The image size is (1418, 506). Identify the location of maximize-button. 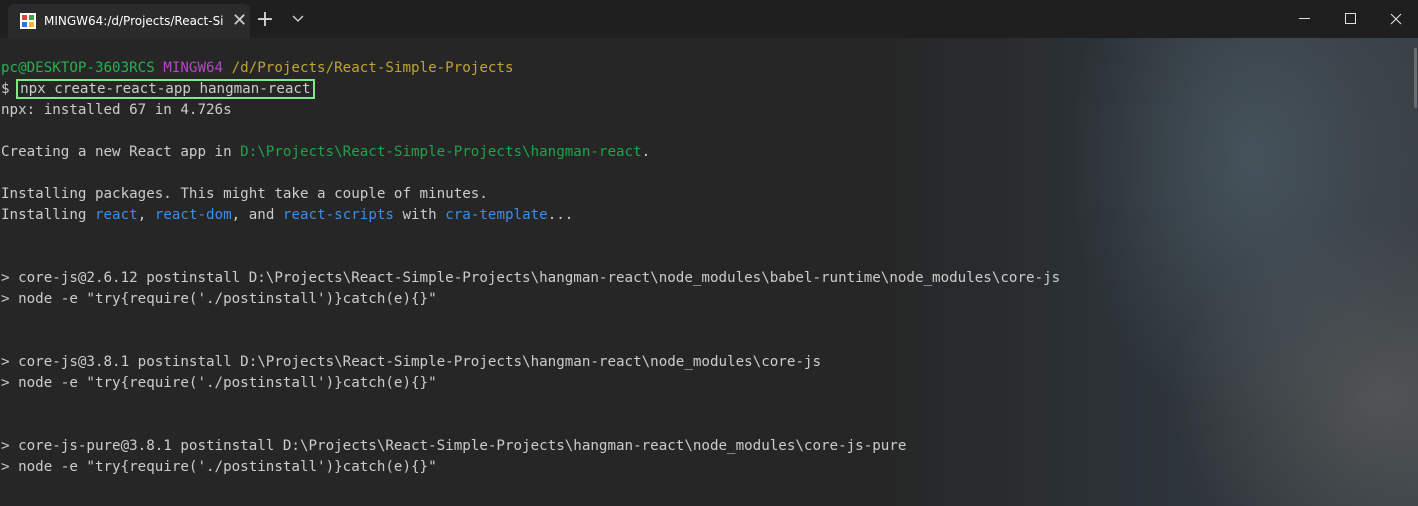
(1351, 19).